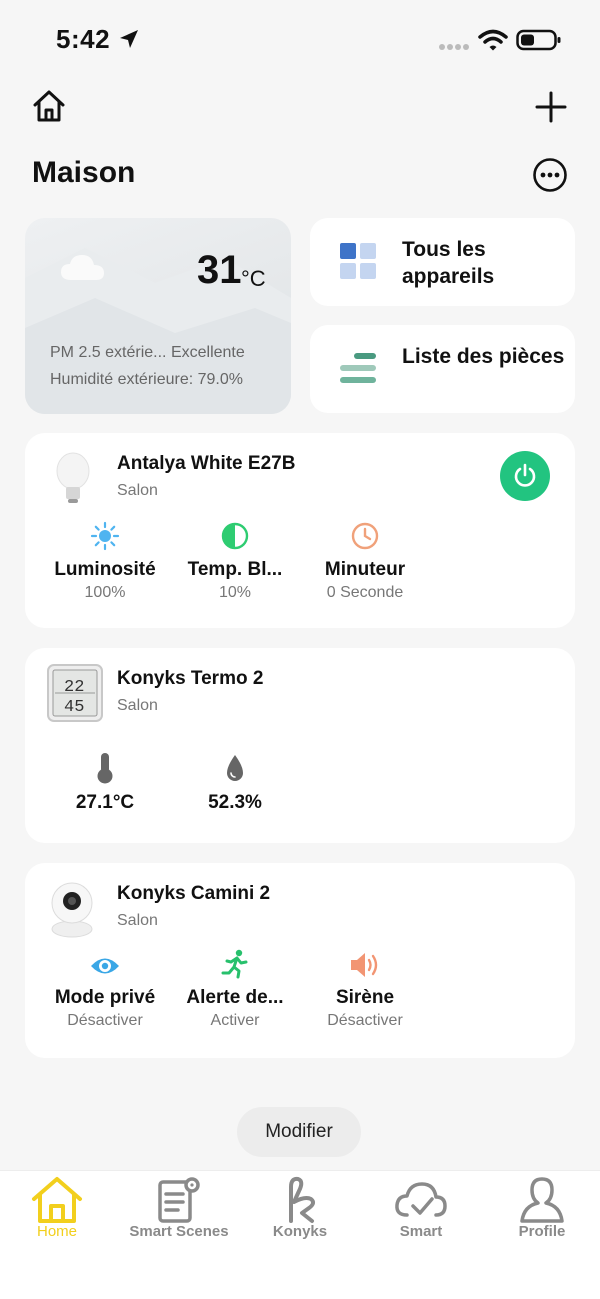 Image resolution: width=600 pixels, height=1299 pixels. What do you see at coordinates (493, 40) in the screenshot?
I see `wifi-icon` at bounding box center [493, 40].